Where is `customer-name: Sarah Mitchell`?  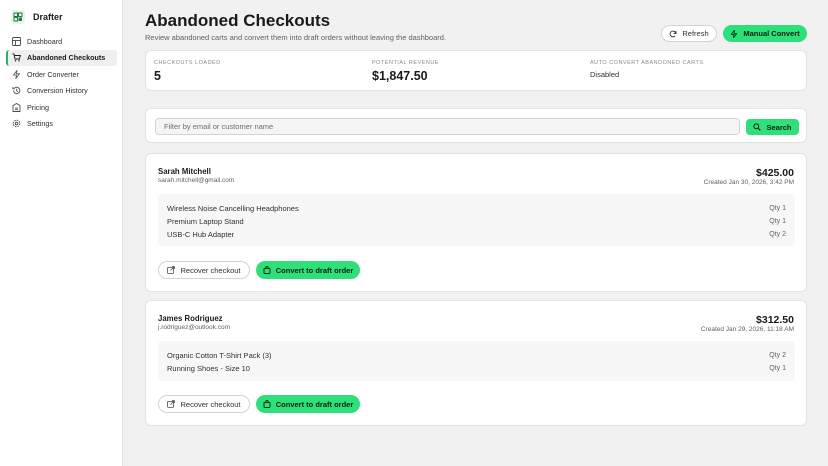 customer-name: Sarah Mitchell is located at coordinates (184, 171).